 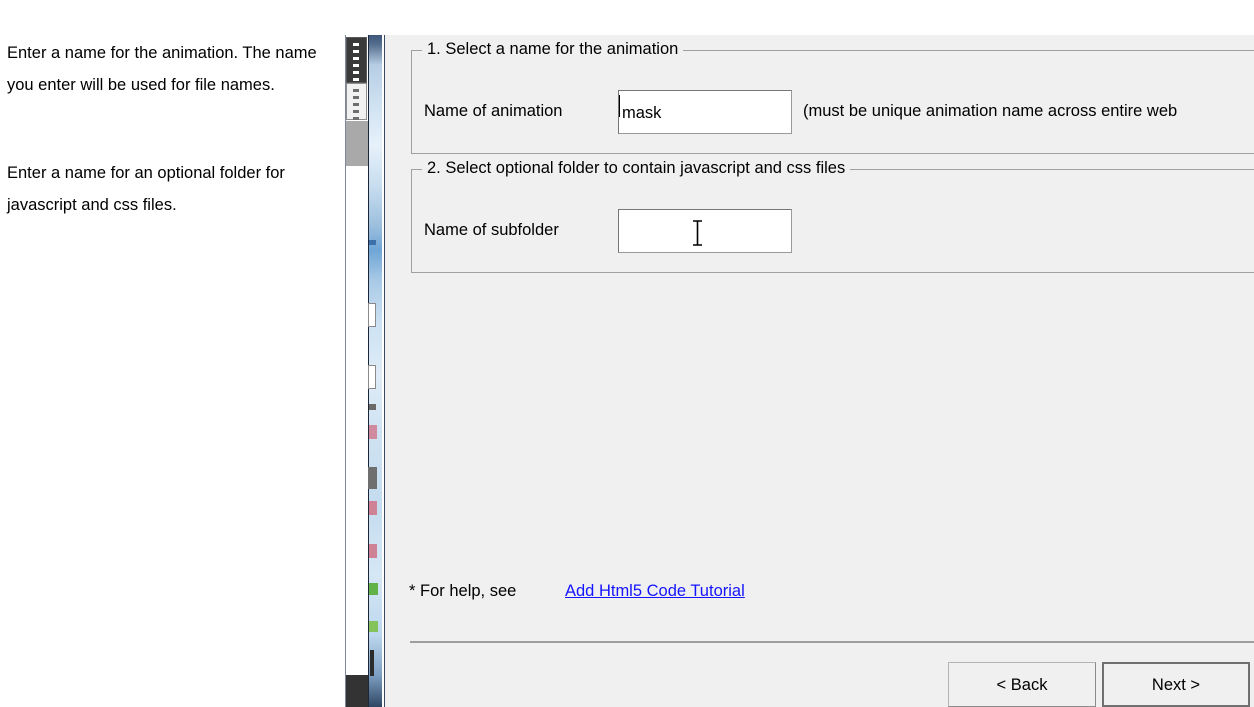 I want to click on background-mark-dark, so click(x=372, y=478).